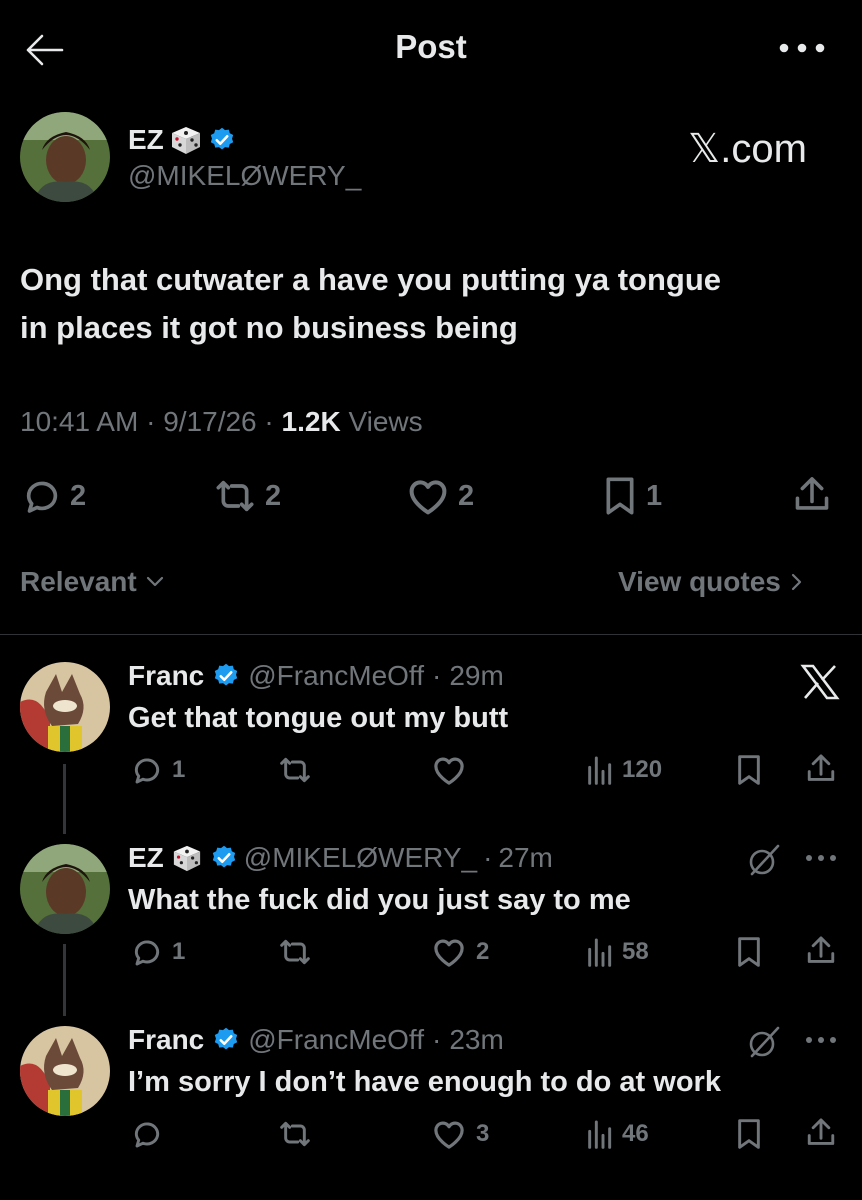 The height and width of the screenshot is (1200, 862). What do you see at coordinates (616, 1134) in the screenshot?
I see `reply-views-button: 46` at bounding box center [616, 1134].